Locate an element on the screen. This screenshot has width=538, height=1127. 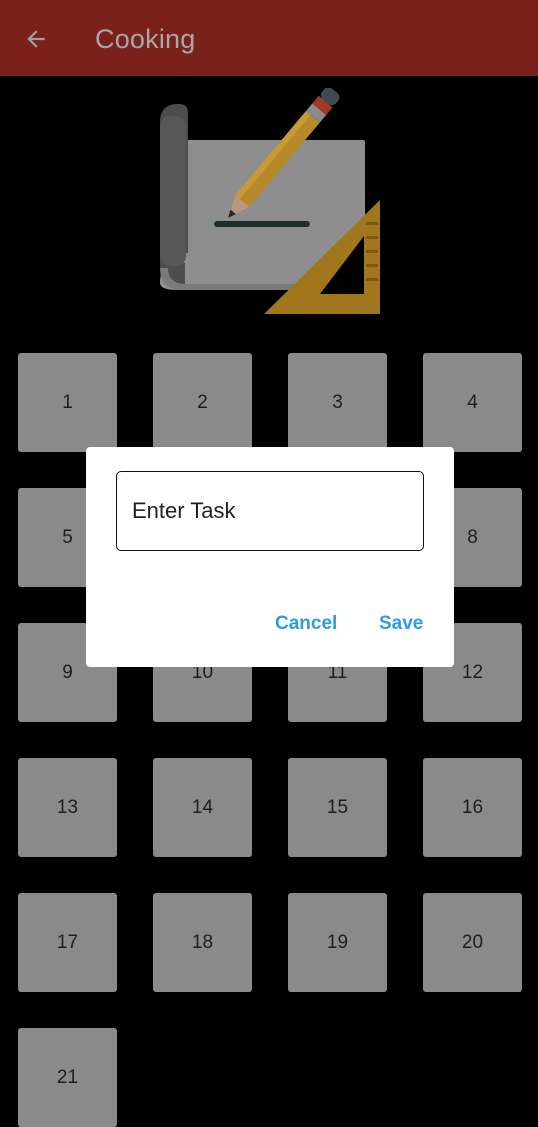
grid-tile-17: 17 is located at coordinates (67, 942).